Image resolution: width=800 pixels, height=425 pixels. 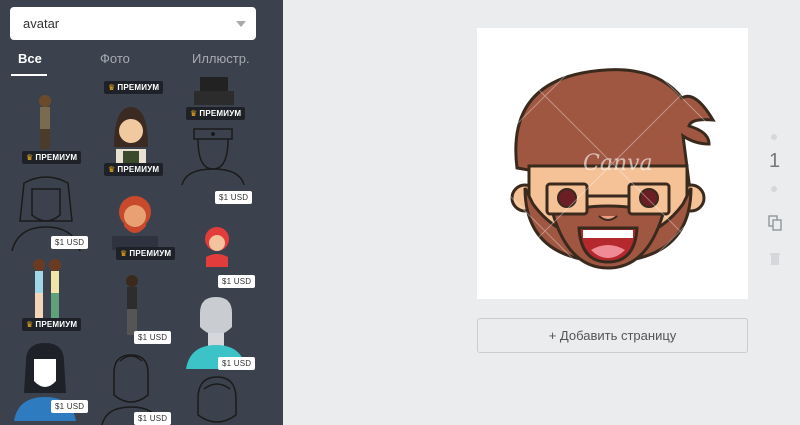 I want to click on tab-bar: Все Фото Иллюстр., so click(x=141, y=62).